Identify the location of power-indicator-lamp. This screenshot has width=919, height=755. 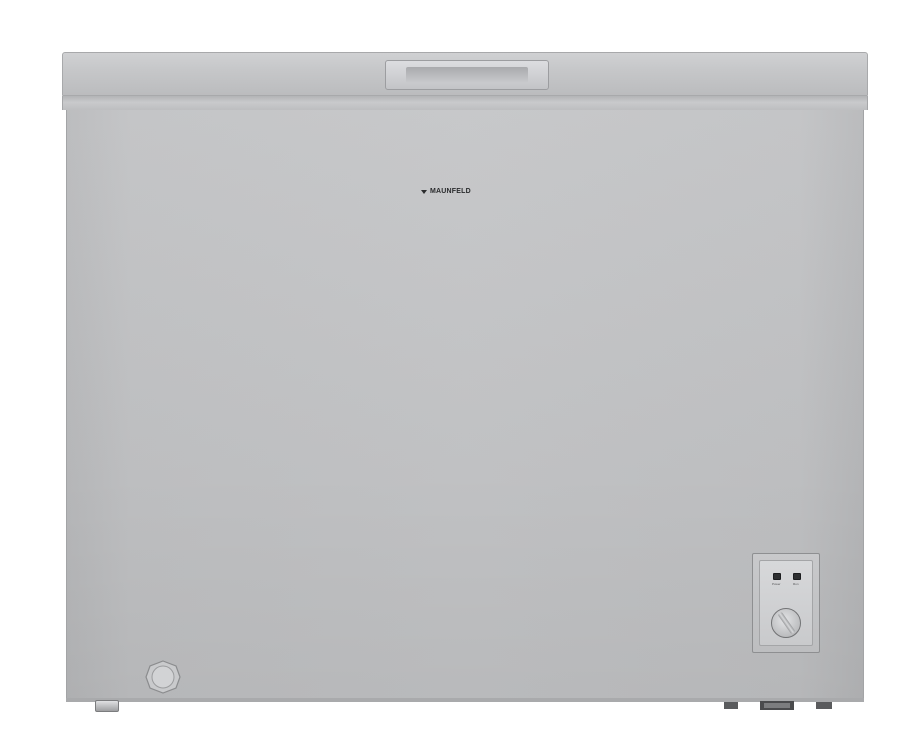
(777, 576).